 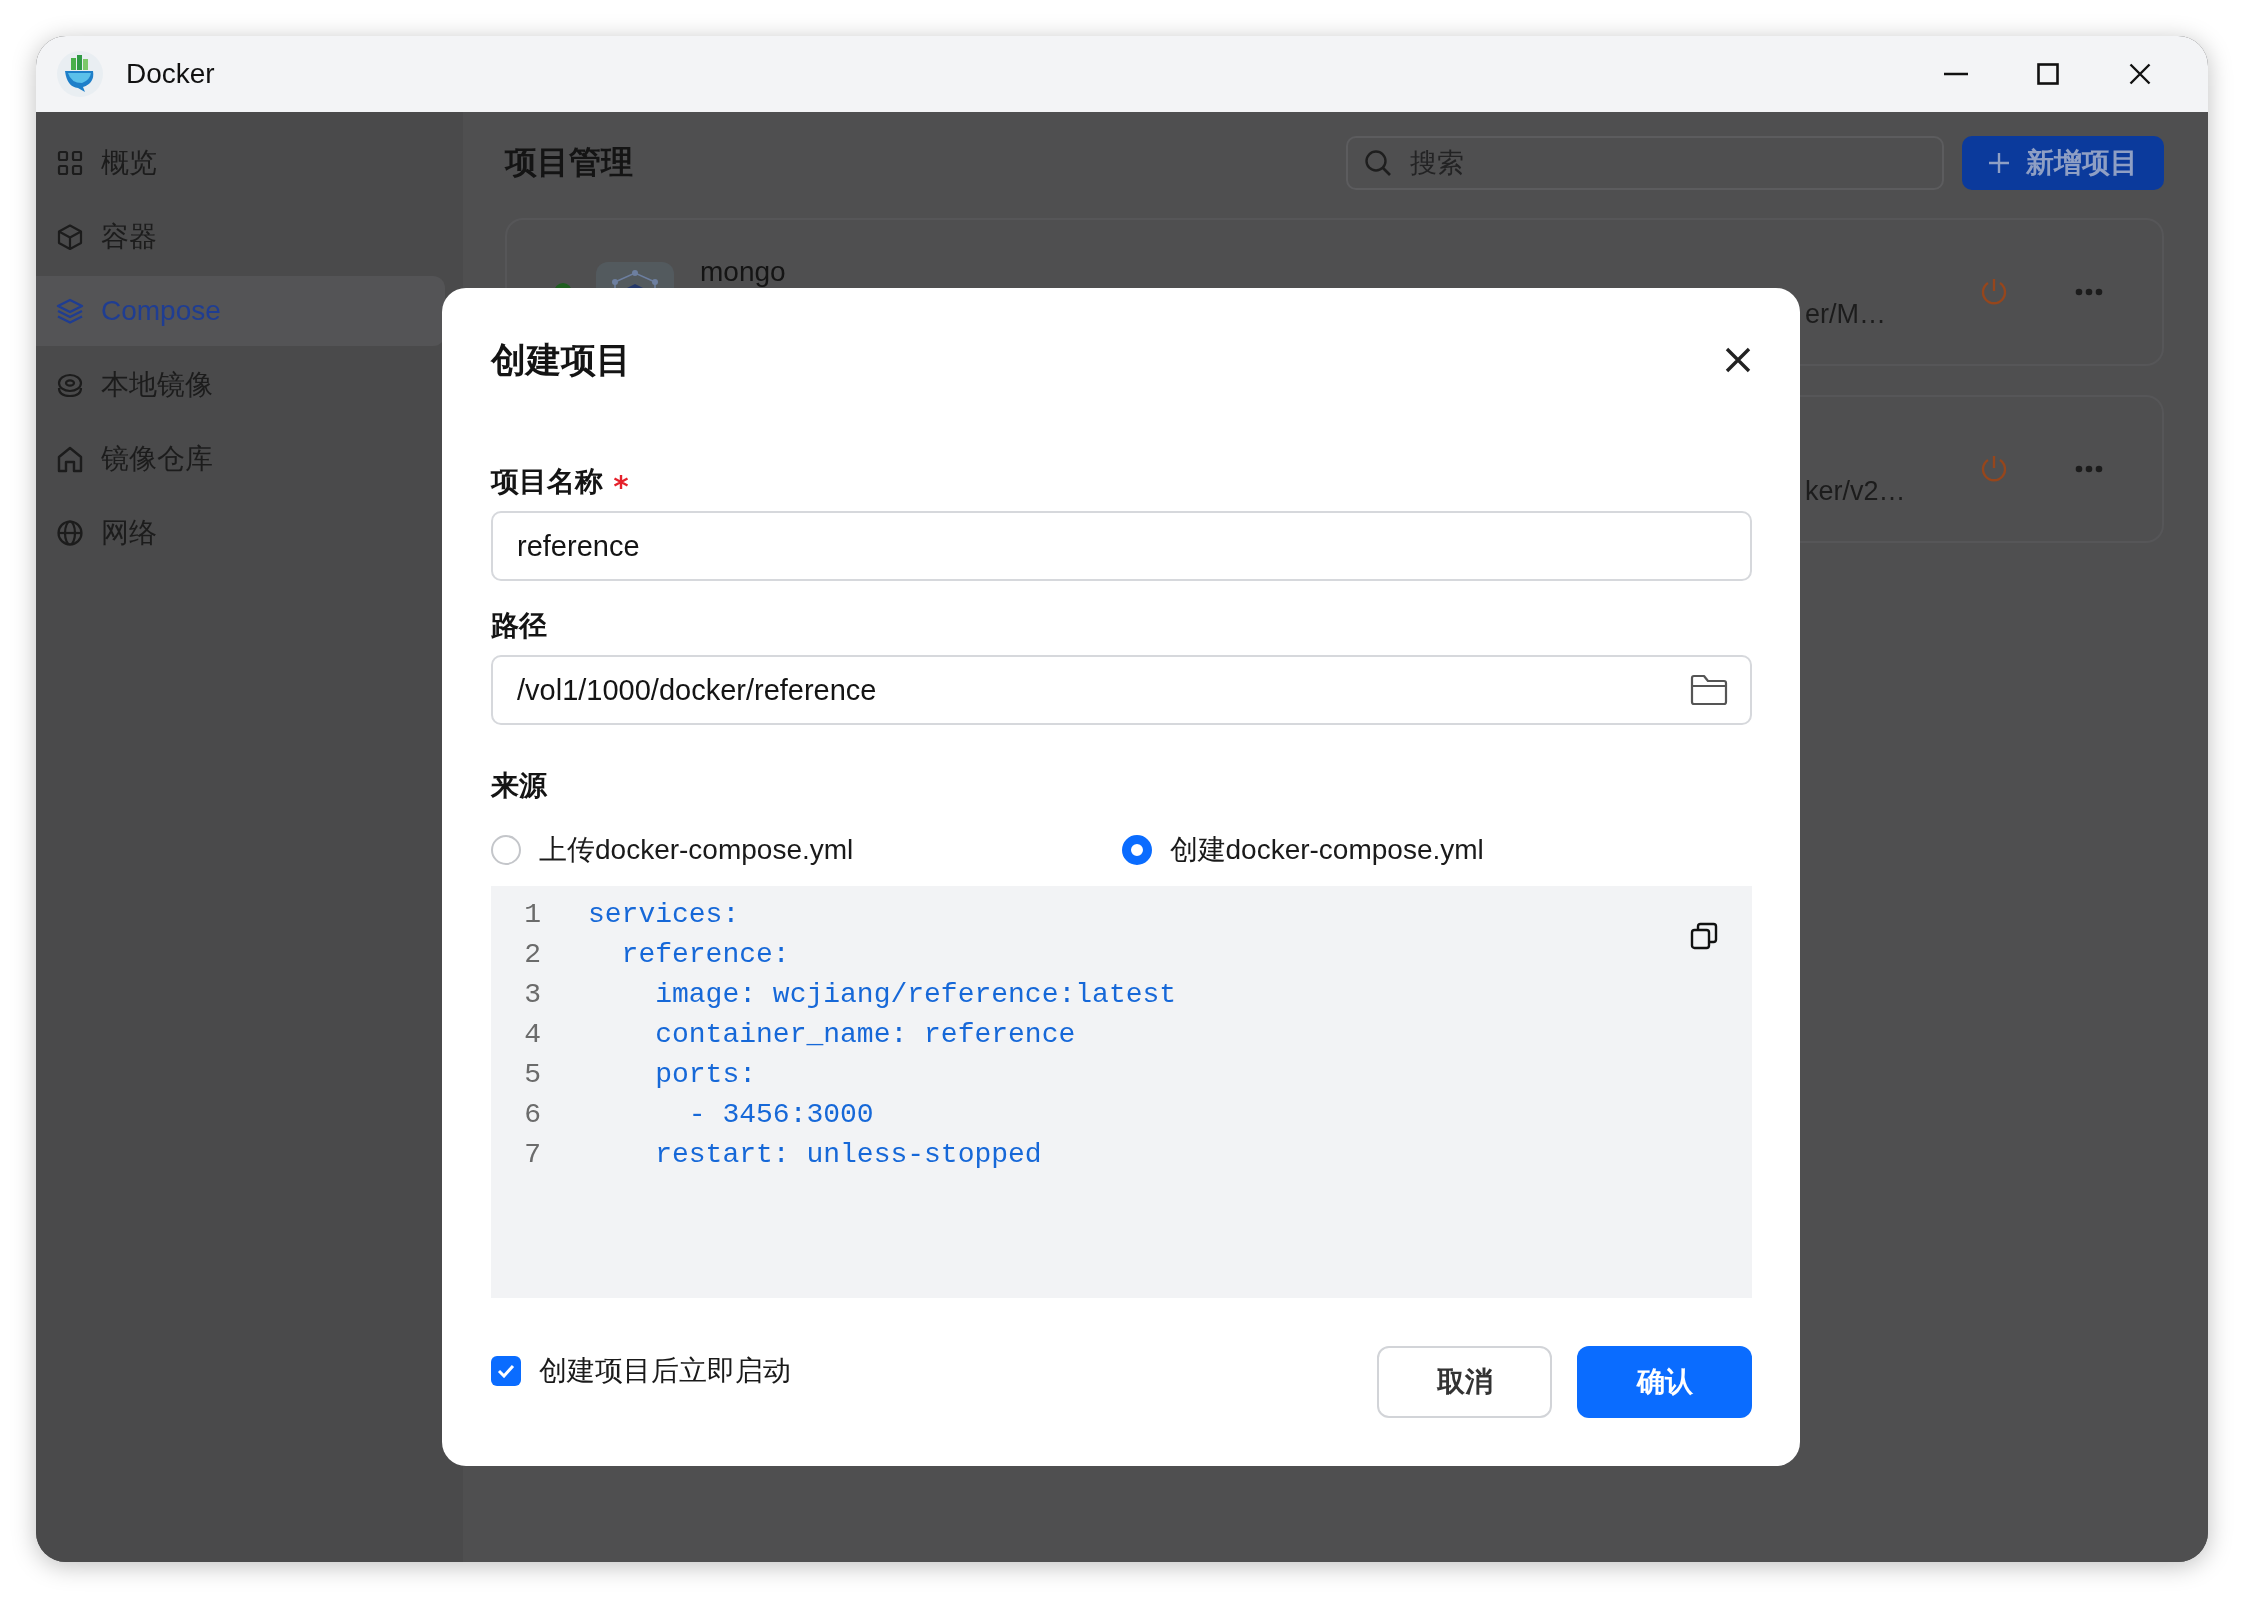 What do you see at coordinates (519, 786) in the screenshot?
I see `section-label: 来源` at bounding box center [519, 786].